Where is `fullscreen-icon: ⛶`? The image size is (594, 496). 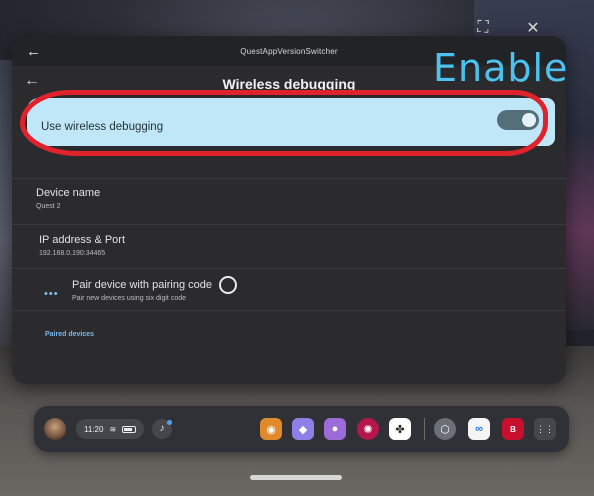 fullscreen-icon: ⛶ is located at coordinates (483, 28).